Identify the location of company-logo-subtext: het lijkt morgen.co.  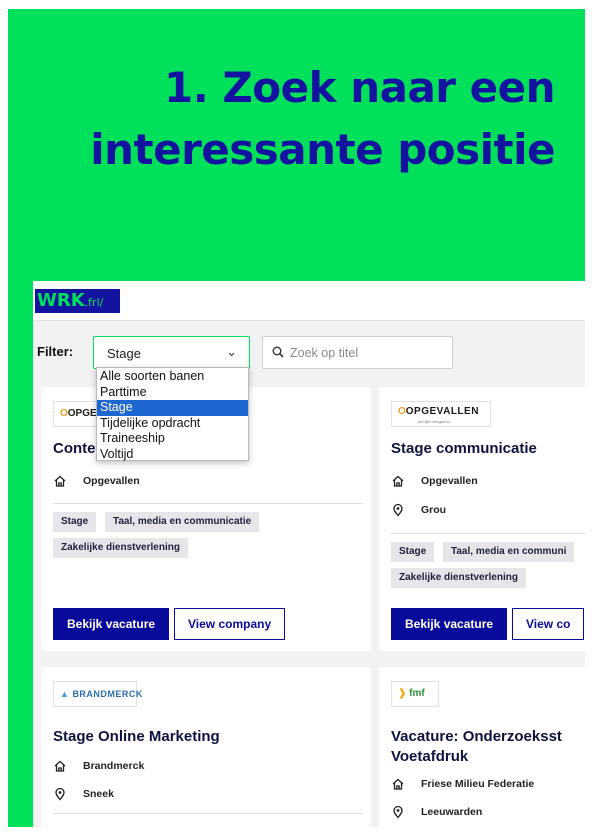
(434, 421).